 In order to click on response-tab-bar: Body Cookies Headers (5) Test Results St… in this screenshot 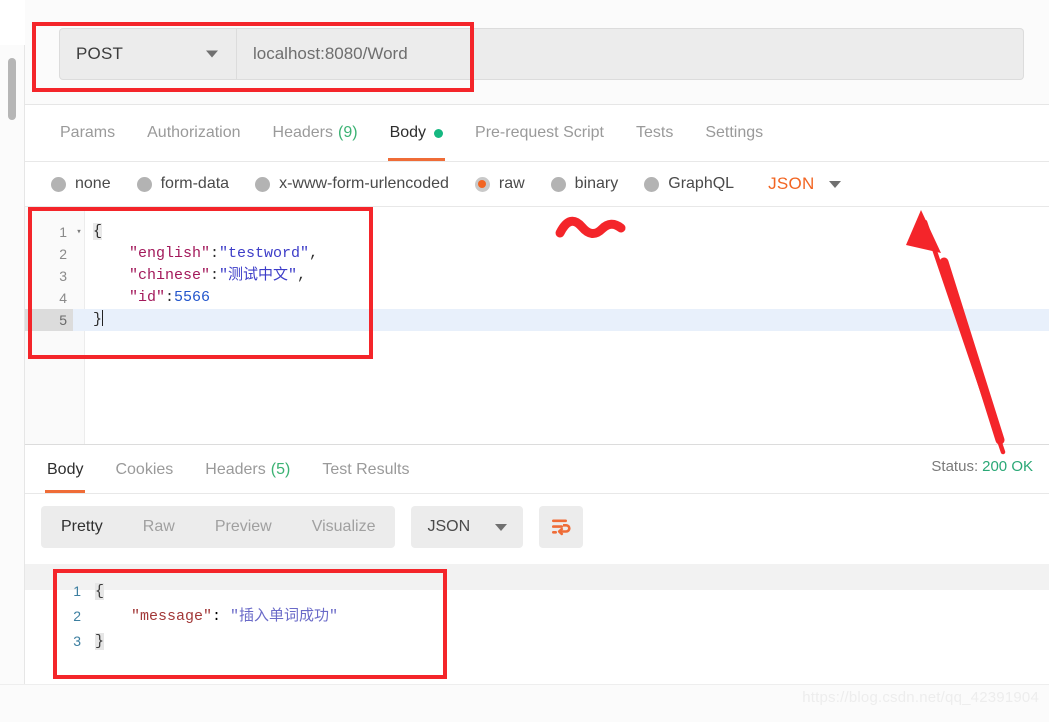, I will do `click(537, 470)`.